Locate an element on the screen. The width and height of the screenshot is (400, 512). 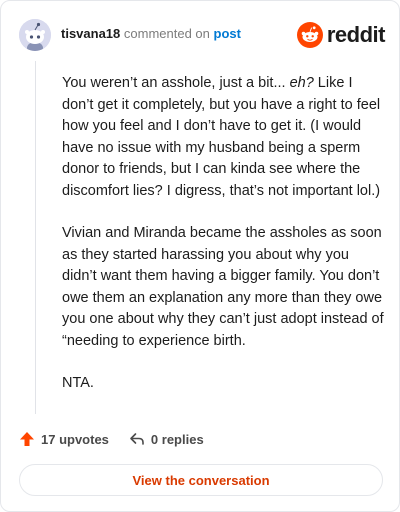
reply-count: 0 replies is located at coordinates (177, 439).